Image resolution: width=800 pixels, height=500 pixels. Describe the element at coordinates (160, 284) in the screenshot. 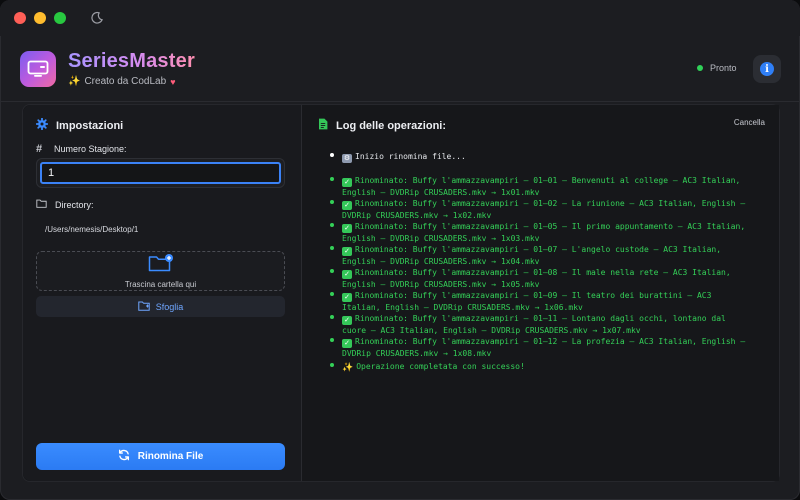

I see `dropzone-label: Trascina cartella qui` at that location.